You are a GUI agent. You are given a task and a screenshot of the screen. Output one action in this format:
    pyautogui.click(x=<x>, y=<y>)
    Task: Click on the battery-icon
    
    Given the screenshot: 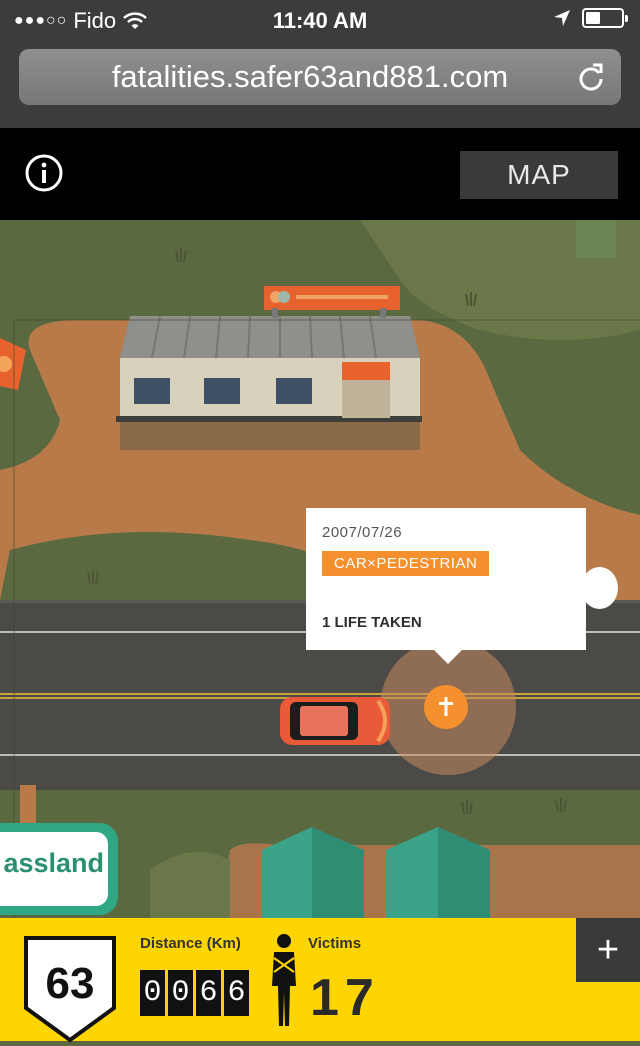 What is the action you would take?
    pyautogui.click(x=605, y=18)
    